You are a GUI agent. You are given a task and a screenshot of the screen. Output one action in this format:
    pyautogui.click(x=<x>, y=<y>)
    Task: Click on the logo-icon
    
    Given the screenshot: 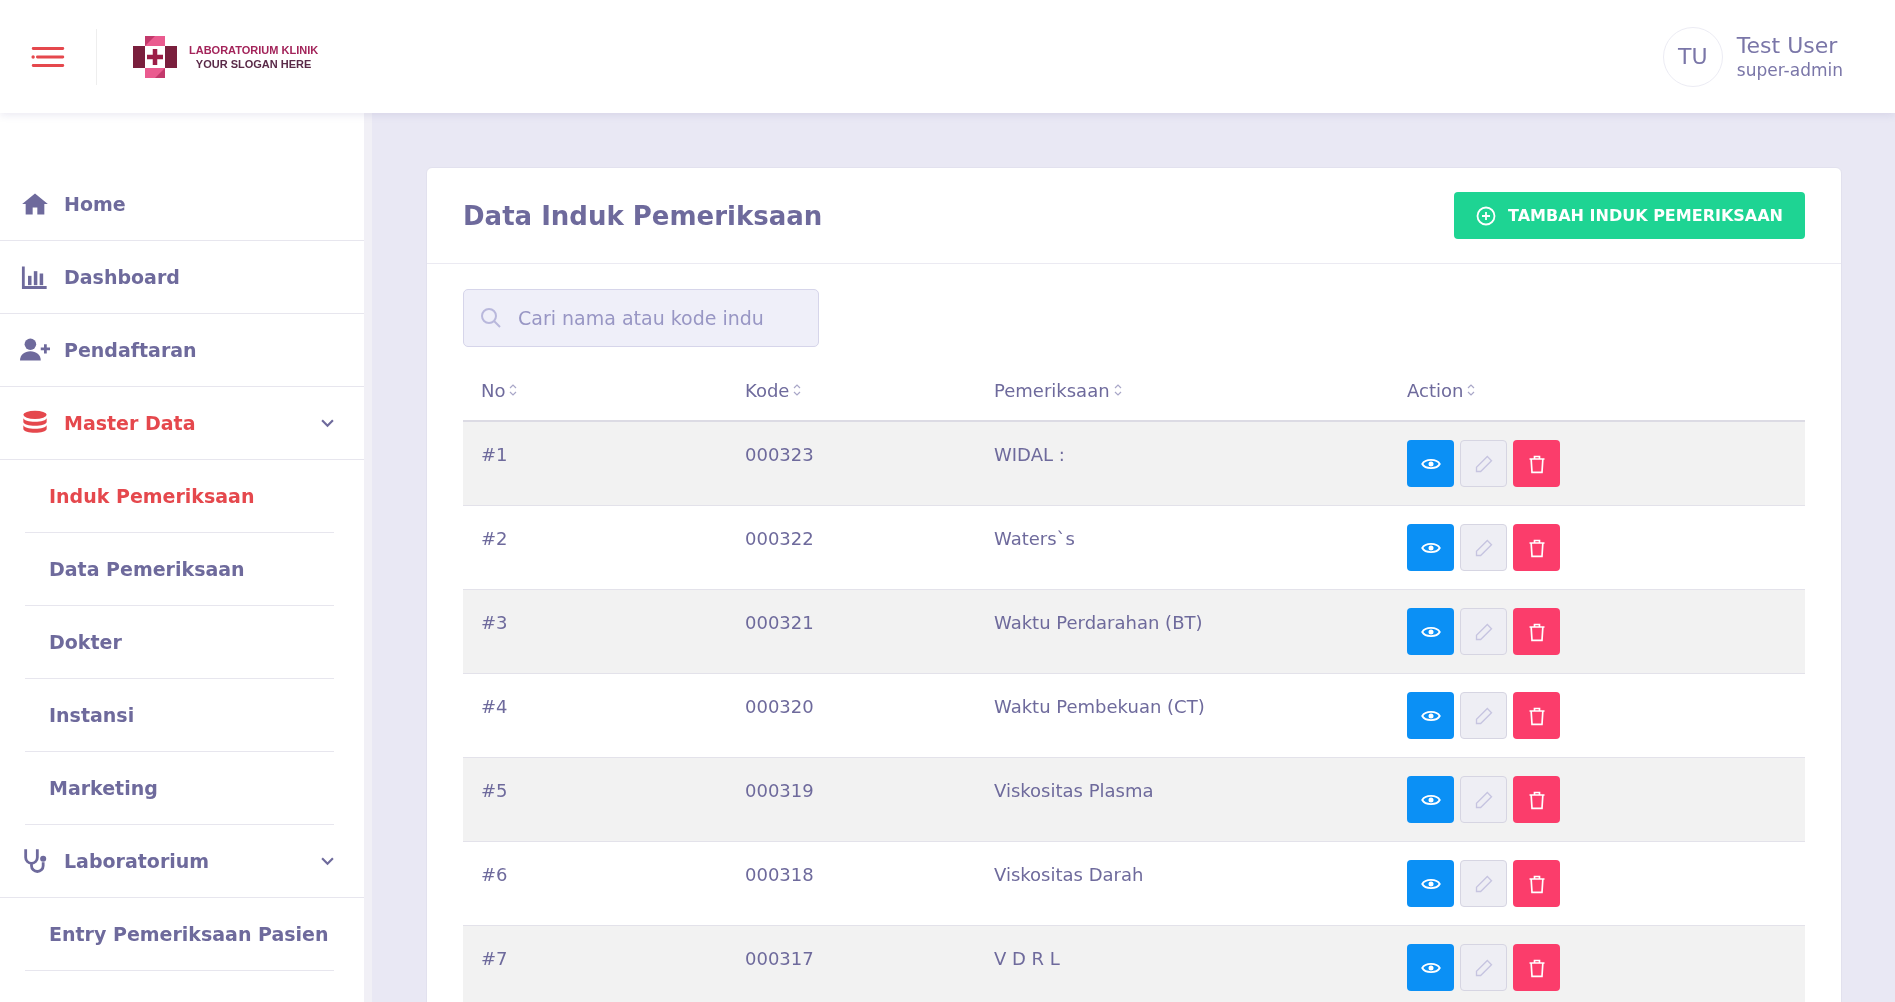 What is the action you would take?
    pyautogui.click(x=155, y=56)
    